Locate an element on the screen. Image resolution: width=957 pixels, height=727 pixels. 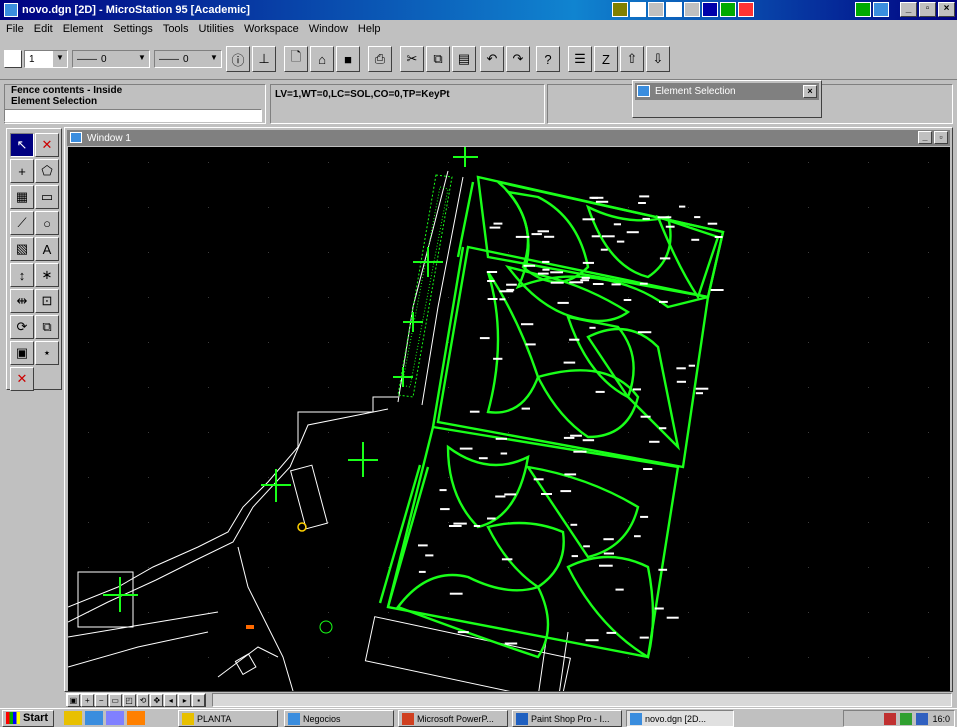
menu-workspace: Workspace is located at coordinates (271, 29).